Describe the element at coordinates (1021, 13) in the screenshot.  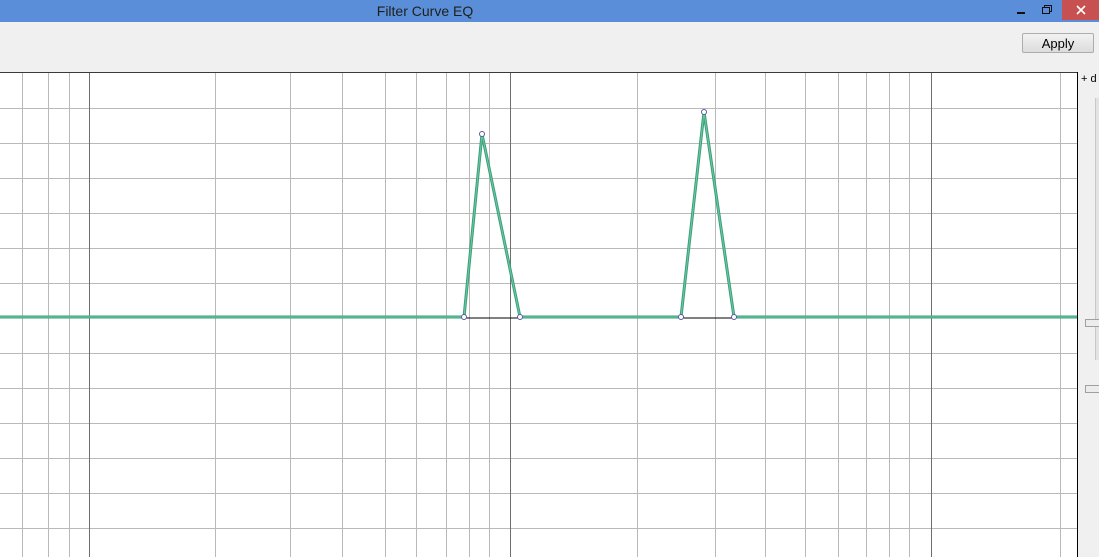
I see `minimize-icon` at that location.